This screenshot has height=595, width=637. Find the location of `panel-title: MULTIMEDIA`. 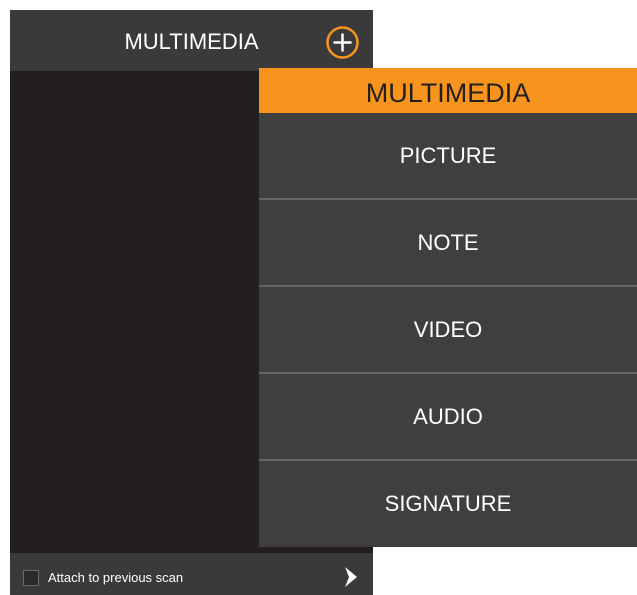

panel-title: MULTIMEDIA is located at coordinates (191, 41).